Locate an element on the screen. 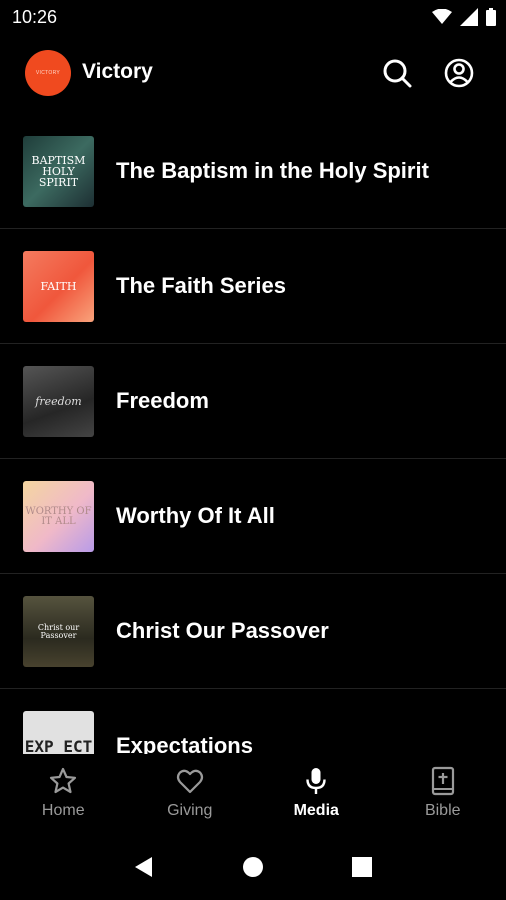 Image resolution: width=506 pixels, height=900 pixels. series-thumbnail: WORTHY OF IT ALL is located at coordinates (58, 516).